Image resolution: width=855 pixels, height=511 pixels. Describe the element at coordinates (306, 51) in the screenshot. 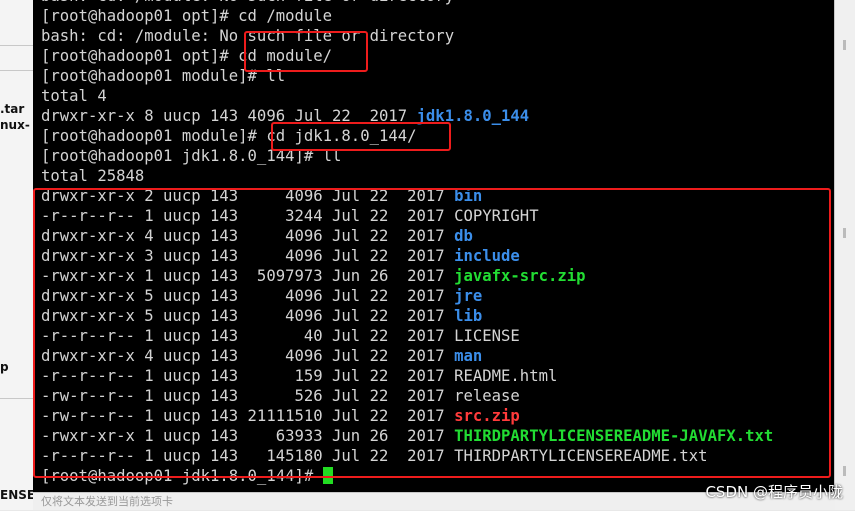

I see `highlight-cd-module` at that location.